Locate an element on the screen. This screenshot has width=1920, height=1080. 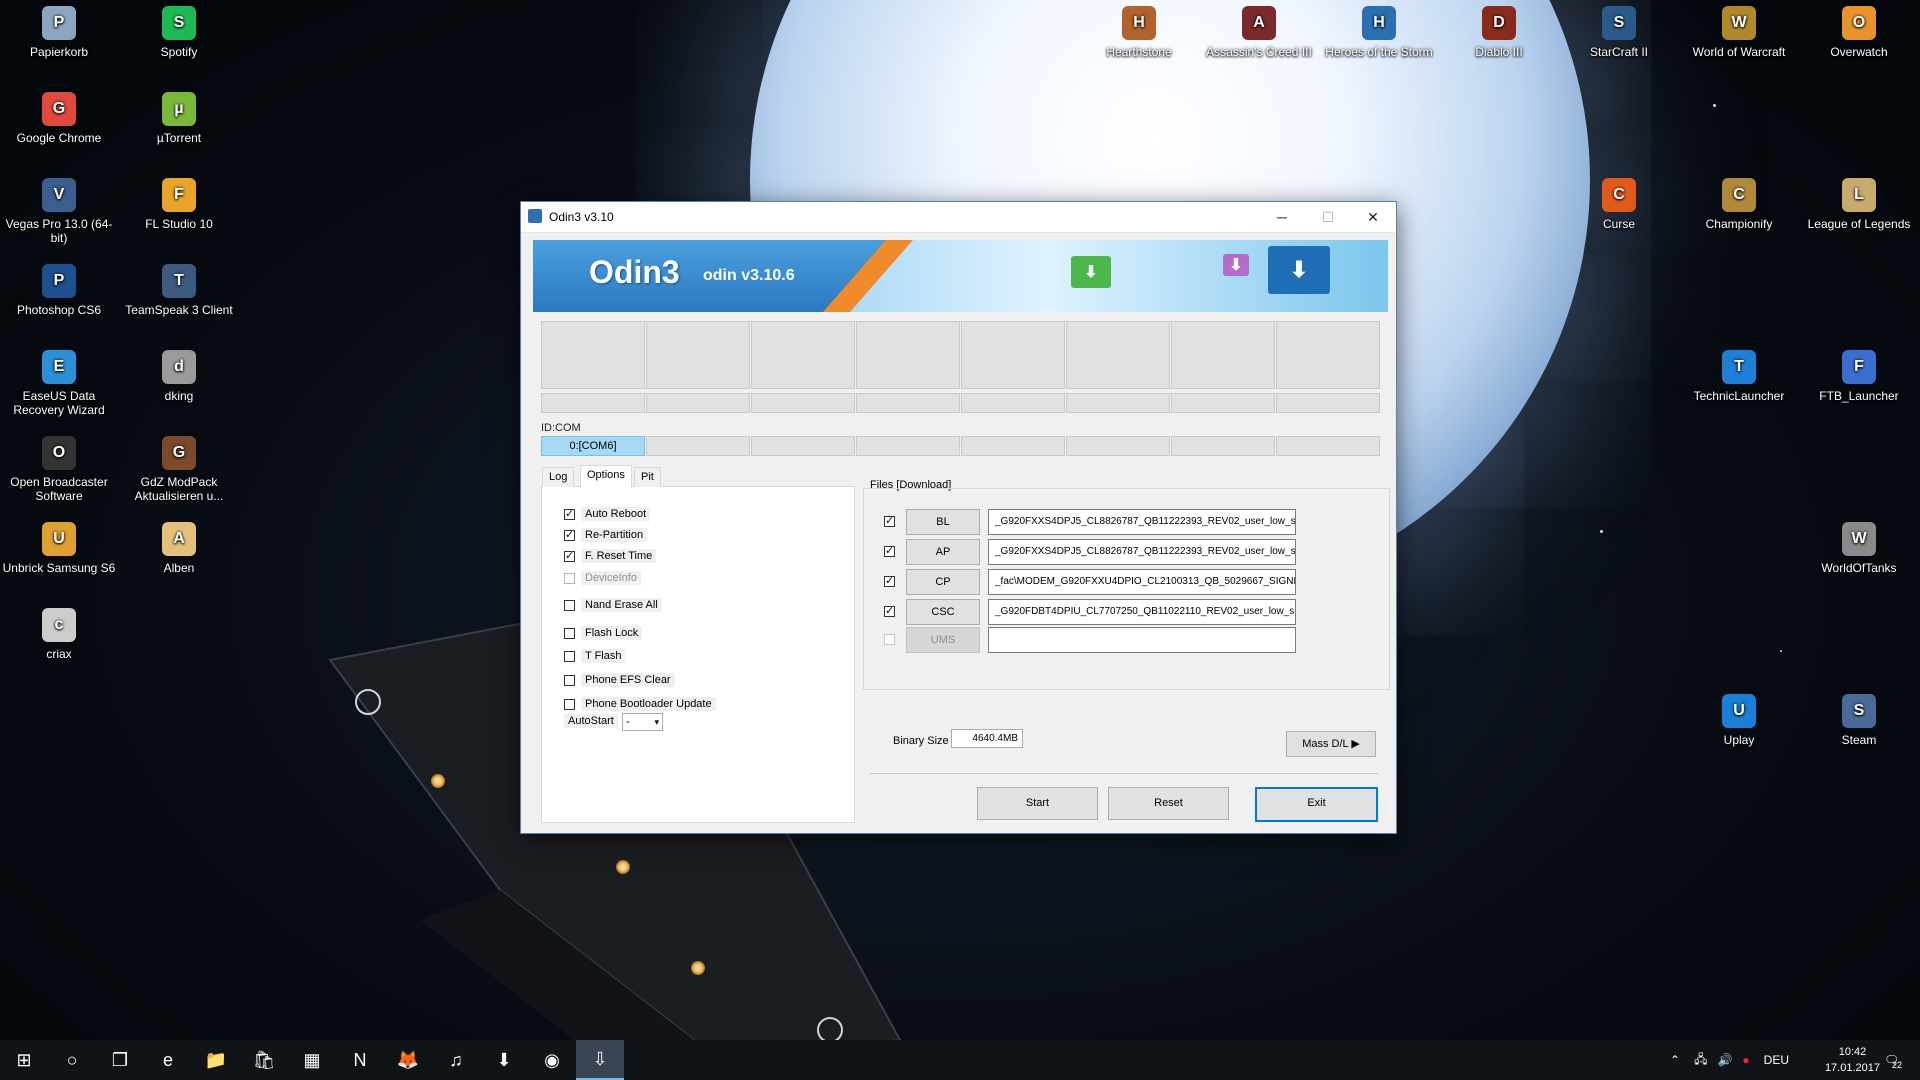
desktop-icon-chrome: G Google Chrome is located at coordinates (59, 115).